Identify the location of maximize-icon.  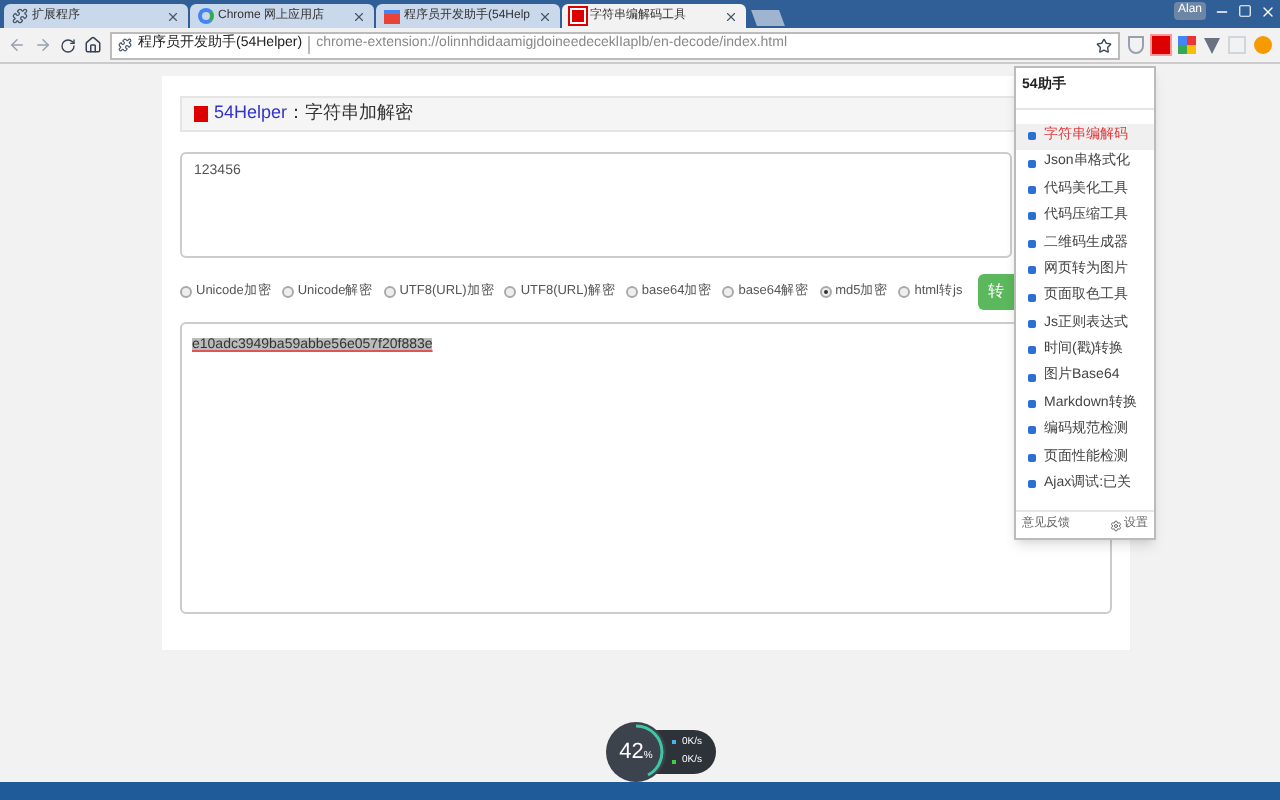
(1245, 11).